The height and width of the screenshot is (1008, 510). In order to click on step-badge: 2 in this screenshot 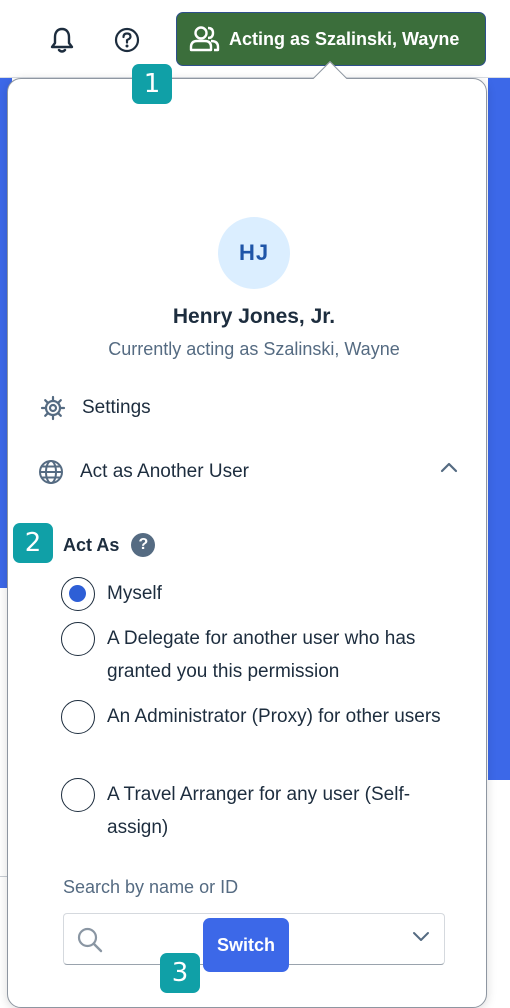, I will do `click(33, 543)`.